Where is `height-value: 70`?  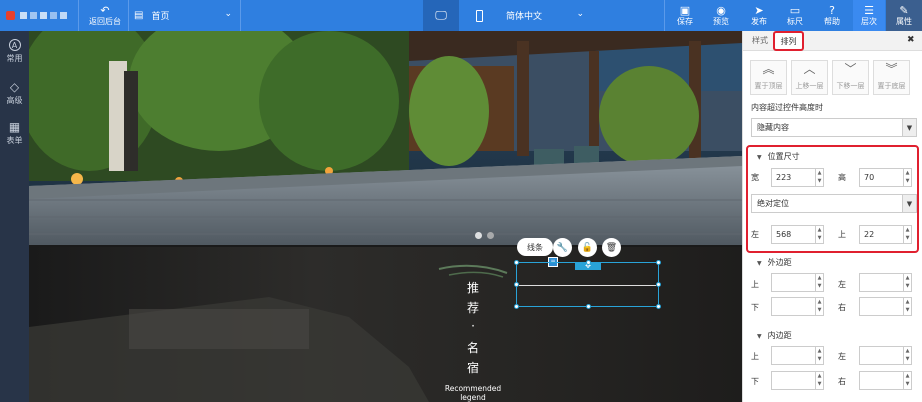
height-value: 70 is located at coordinates (869, 177).